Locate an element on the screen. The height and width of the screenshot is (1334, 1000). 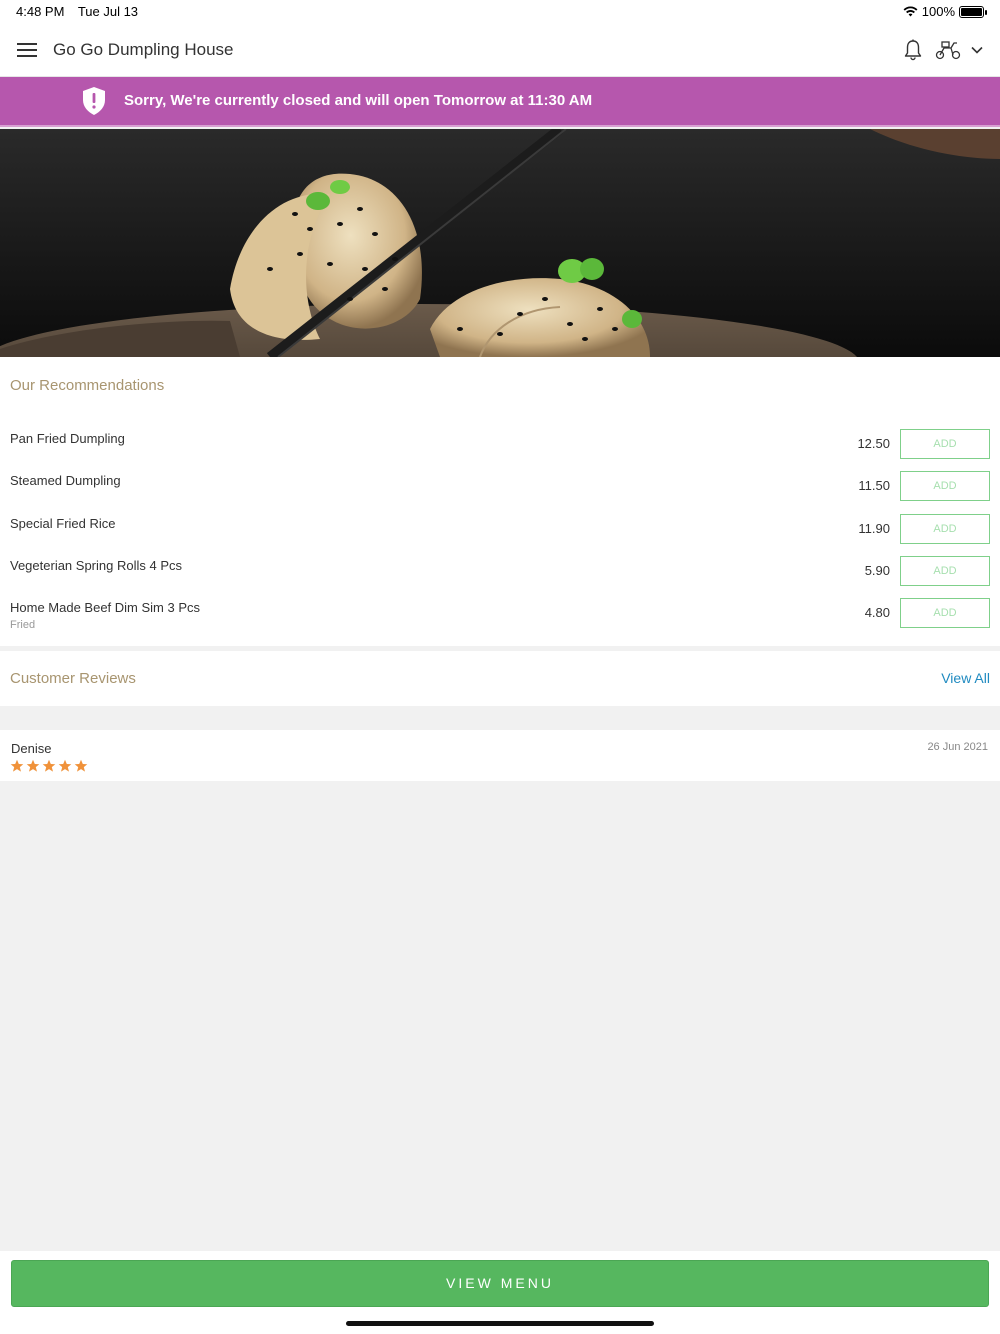
recommendations-title: Our Recommendations is located at coordinates (87, 385).